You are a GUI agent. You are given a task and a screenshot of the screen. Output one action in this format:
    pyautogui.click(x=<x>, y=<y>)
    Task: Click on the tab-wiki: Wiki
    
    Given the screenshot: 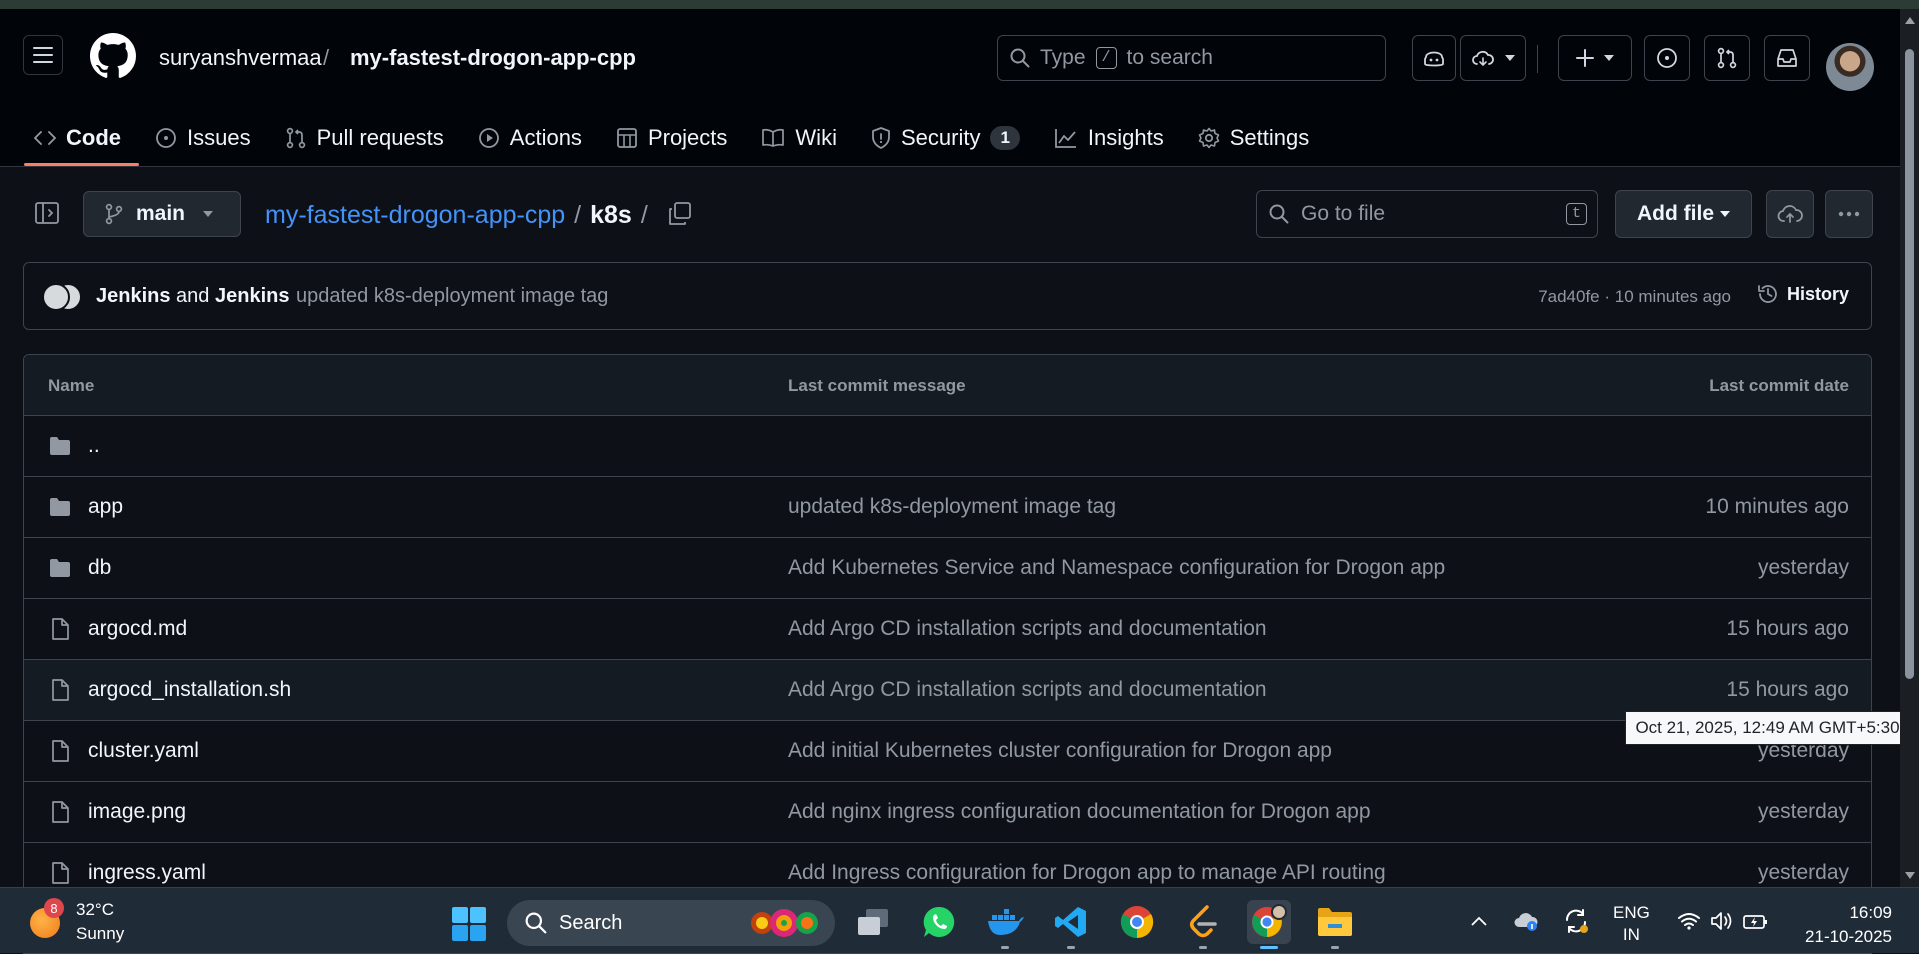 What is the action you would take?
    pyautogui.click(x=800, y=137)
    